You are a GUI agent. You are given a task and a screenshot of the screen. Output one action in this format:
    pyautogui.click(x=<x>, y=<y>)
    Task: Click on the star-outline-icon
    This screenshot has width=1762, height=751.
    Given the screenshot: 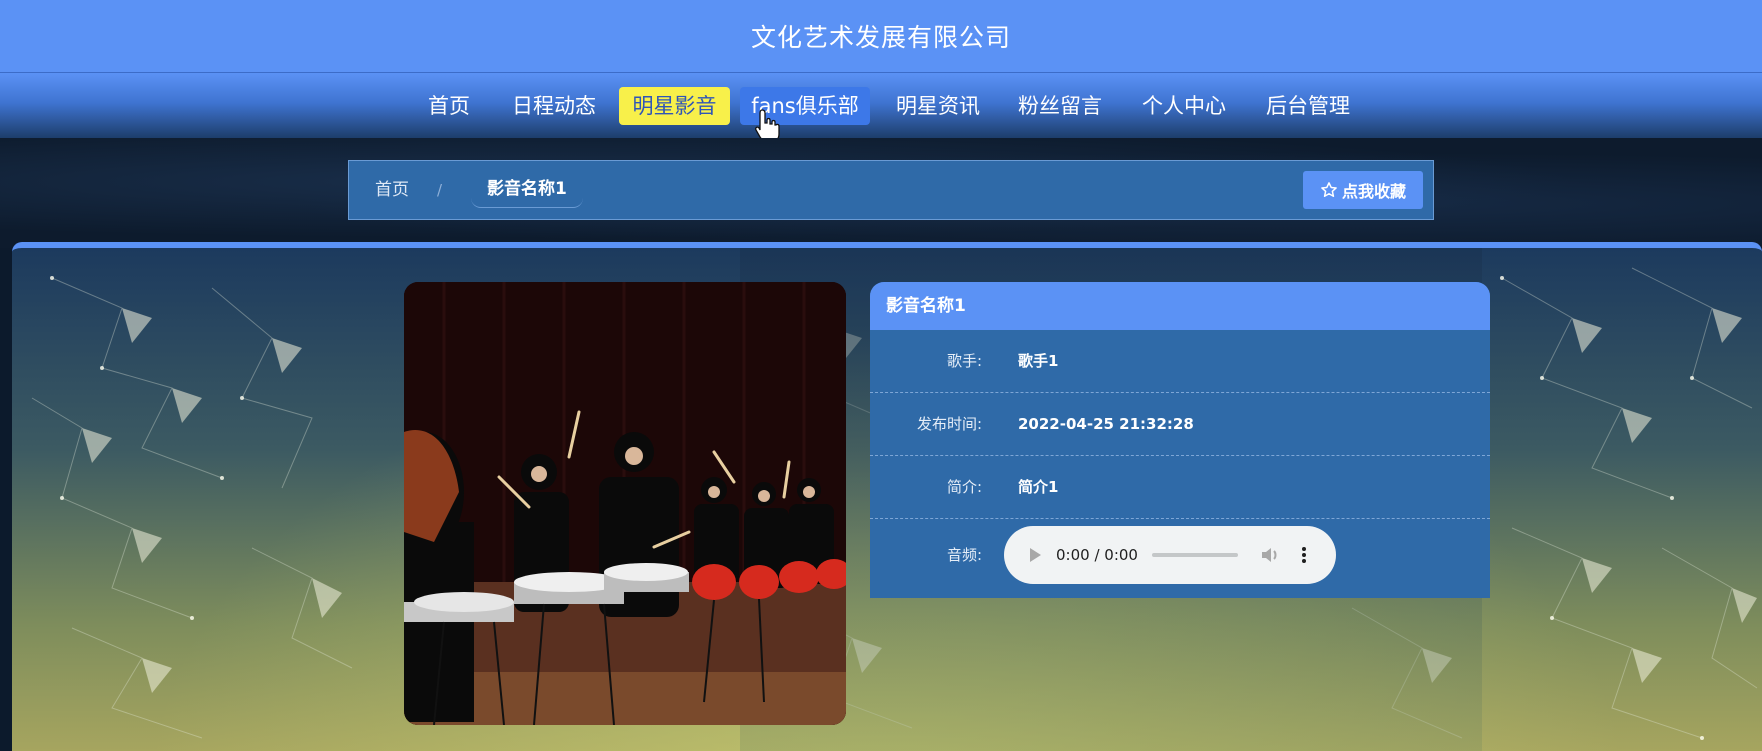 What is the action you would take?
    pyautogui.click(x=1329, y=189)
    